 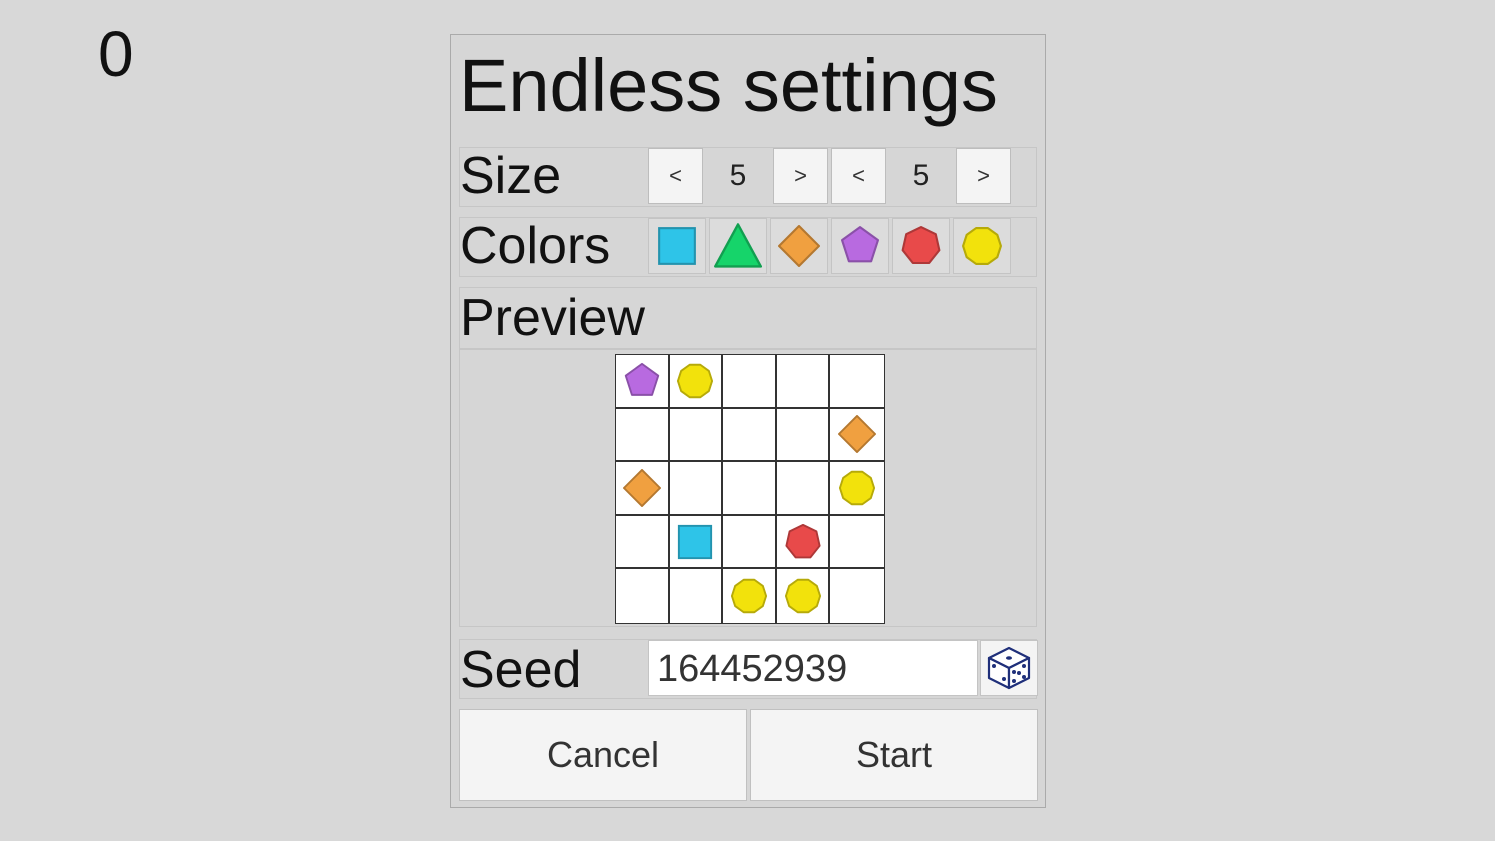 I want to click on color-swatch-diamond, so click(x=799, y=246).